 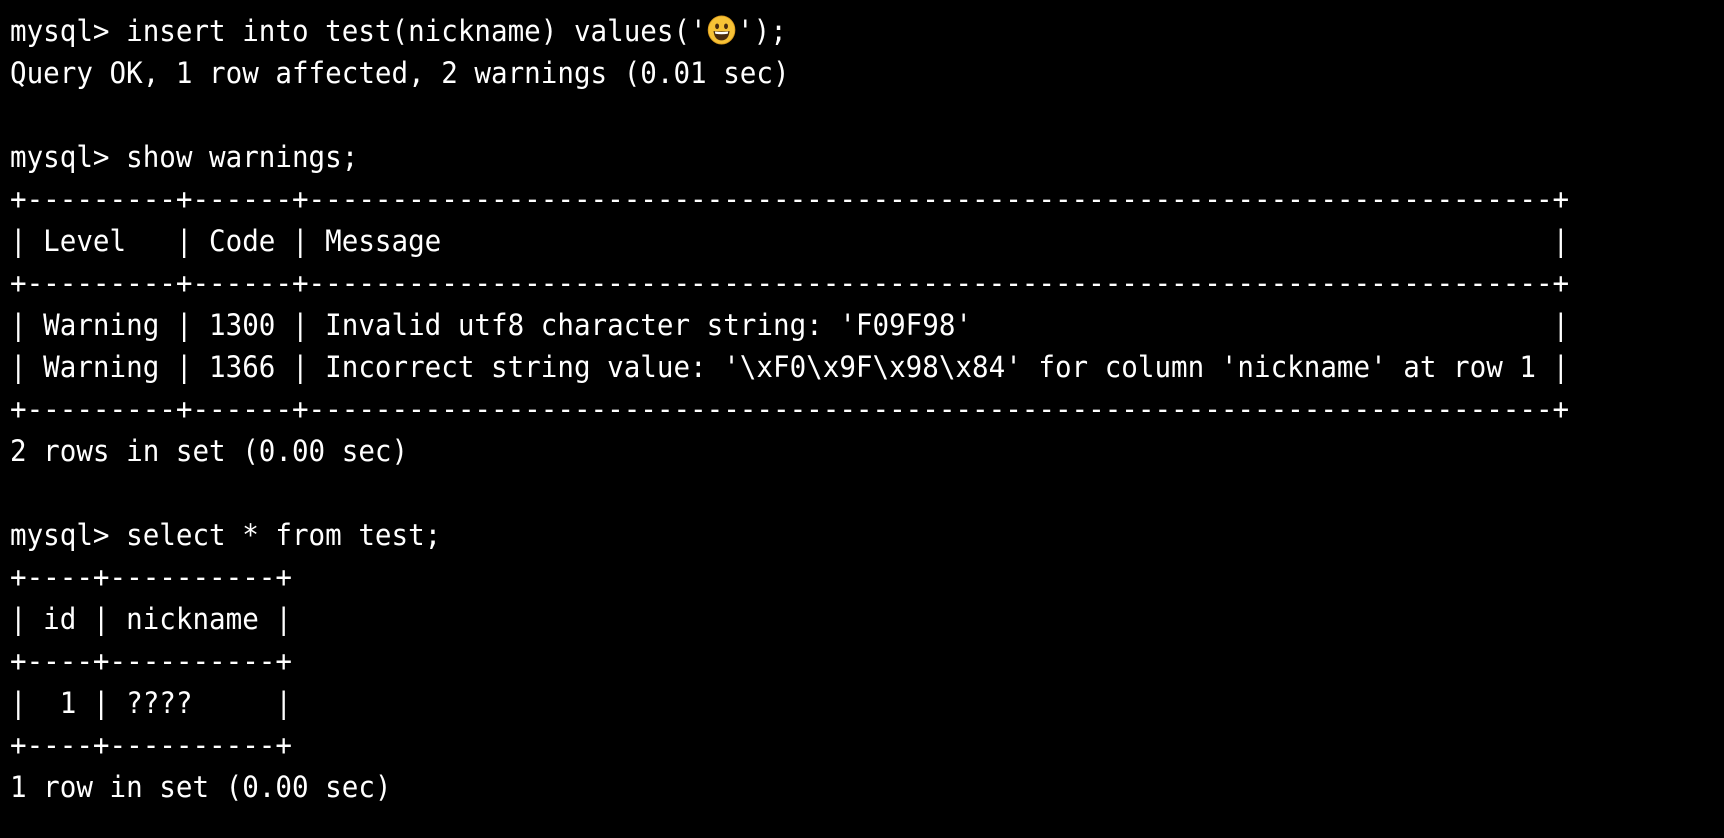 What do you see at coordinates (722, 30) in the screenshot?
I see `grinning-face-icon` at bounding box center [722, 30].